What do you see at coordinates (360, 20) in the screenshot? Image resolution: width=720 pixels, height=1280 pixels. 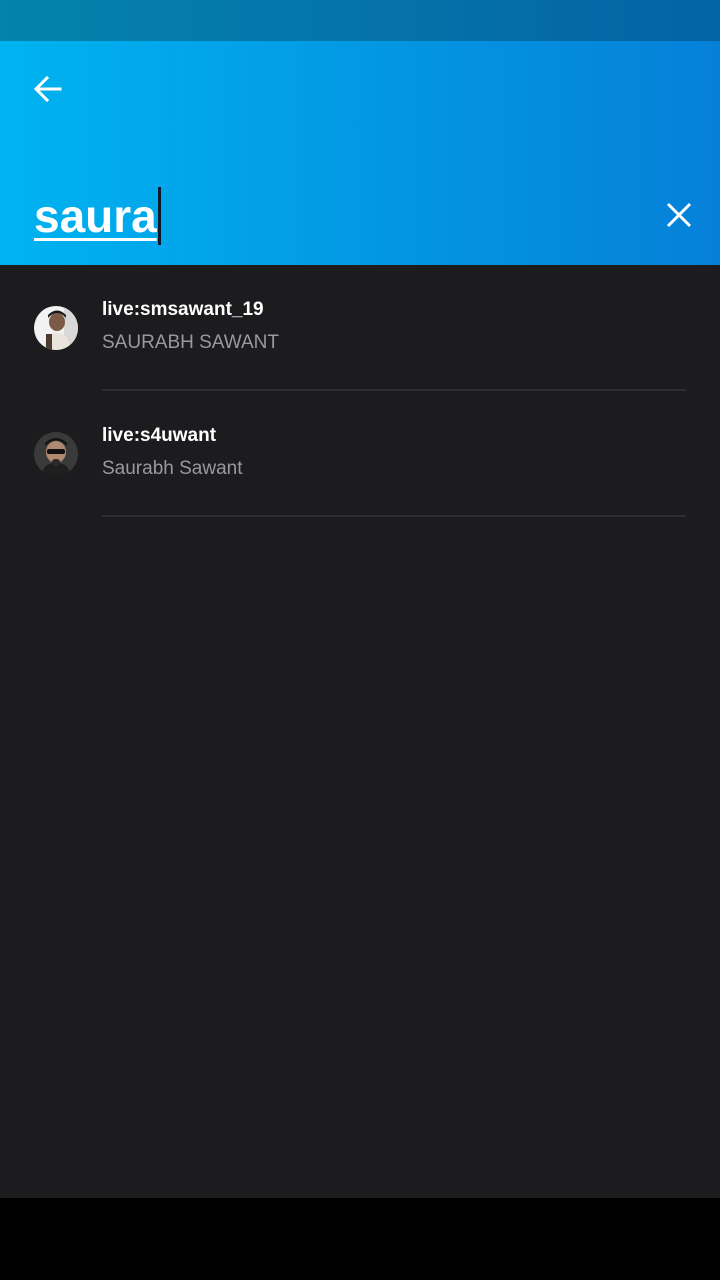 I see `status-bar` at bounding box center [360, 20].